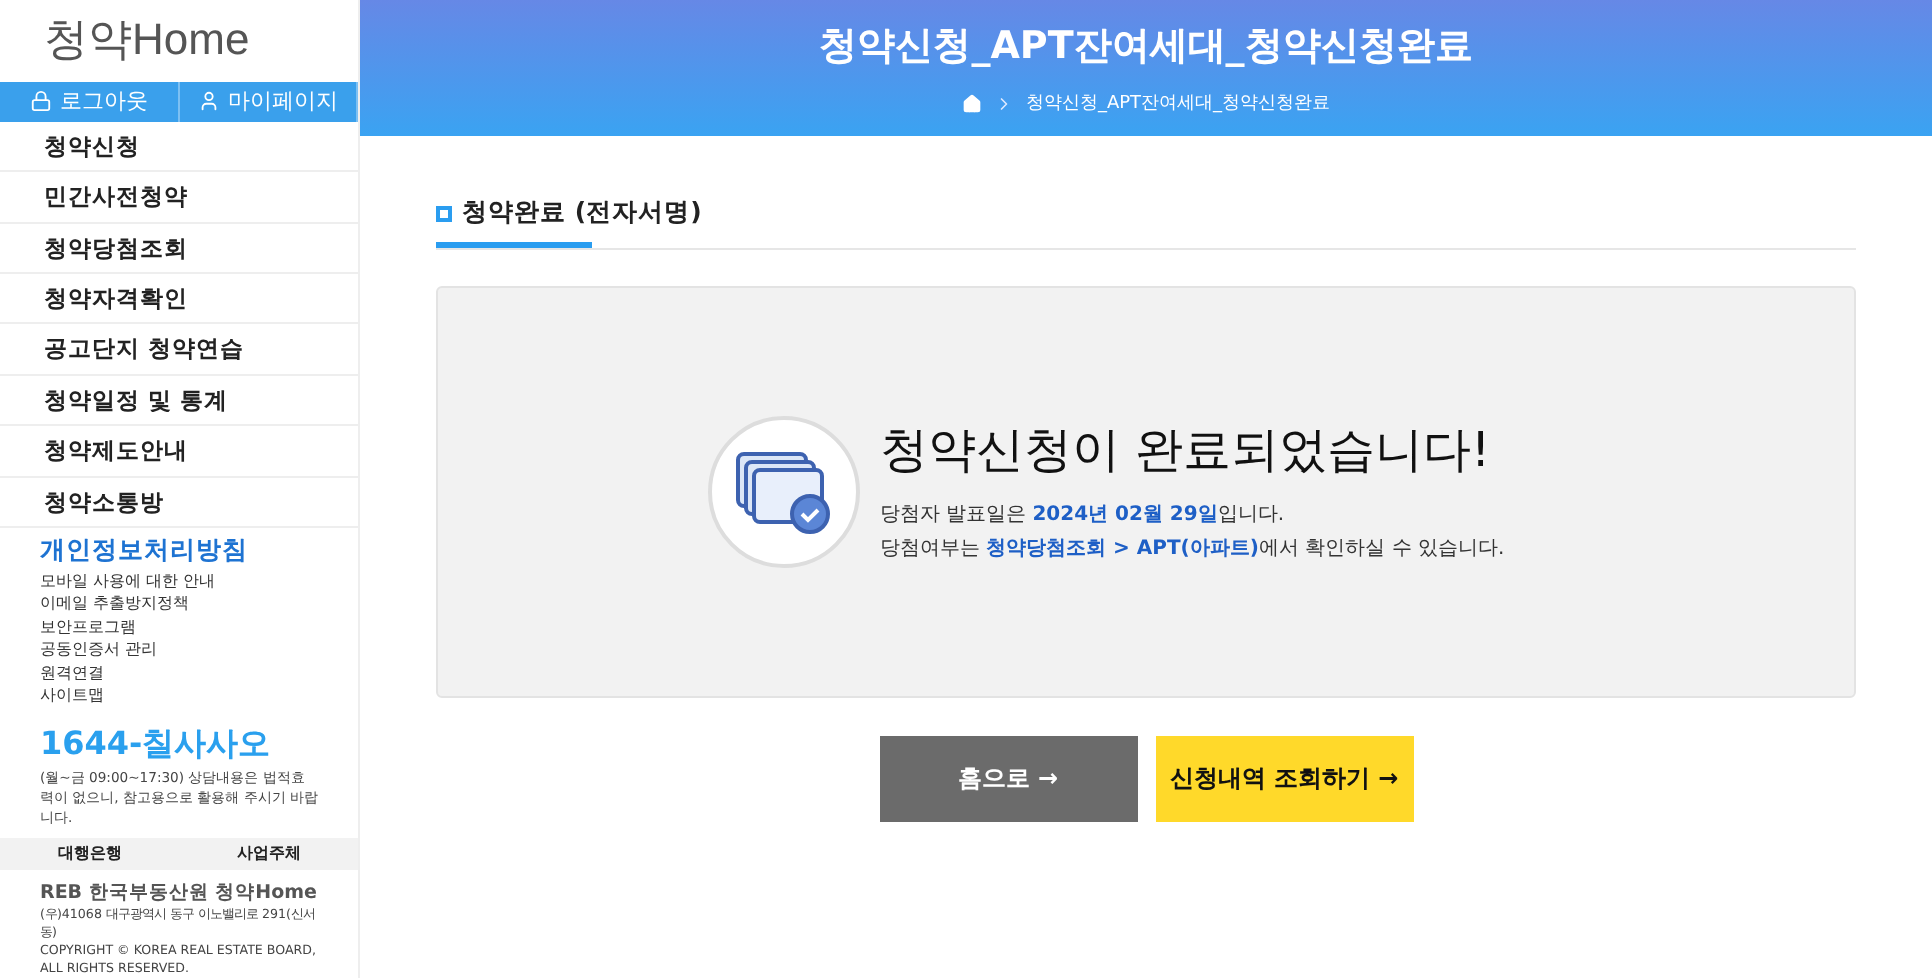 This screenshot has height=978, width=1932. Describe the element at coordinates (971, 103) in the screenshot. I see `home-icon` at that location.